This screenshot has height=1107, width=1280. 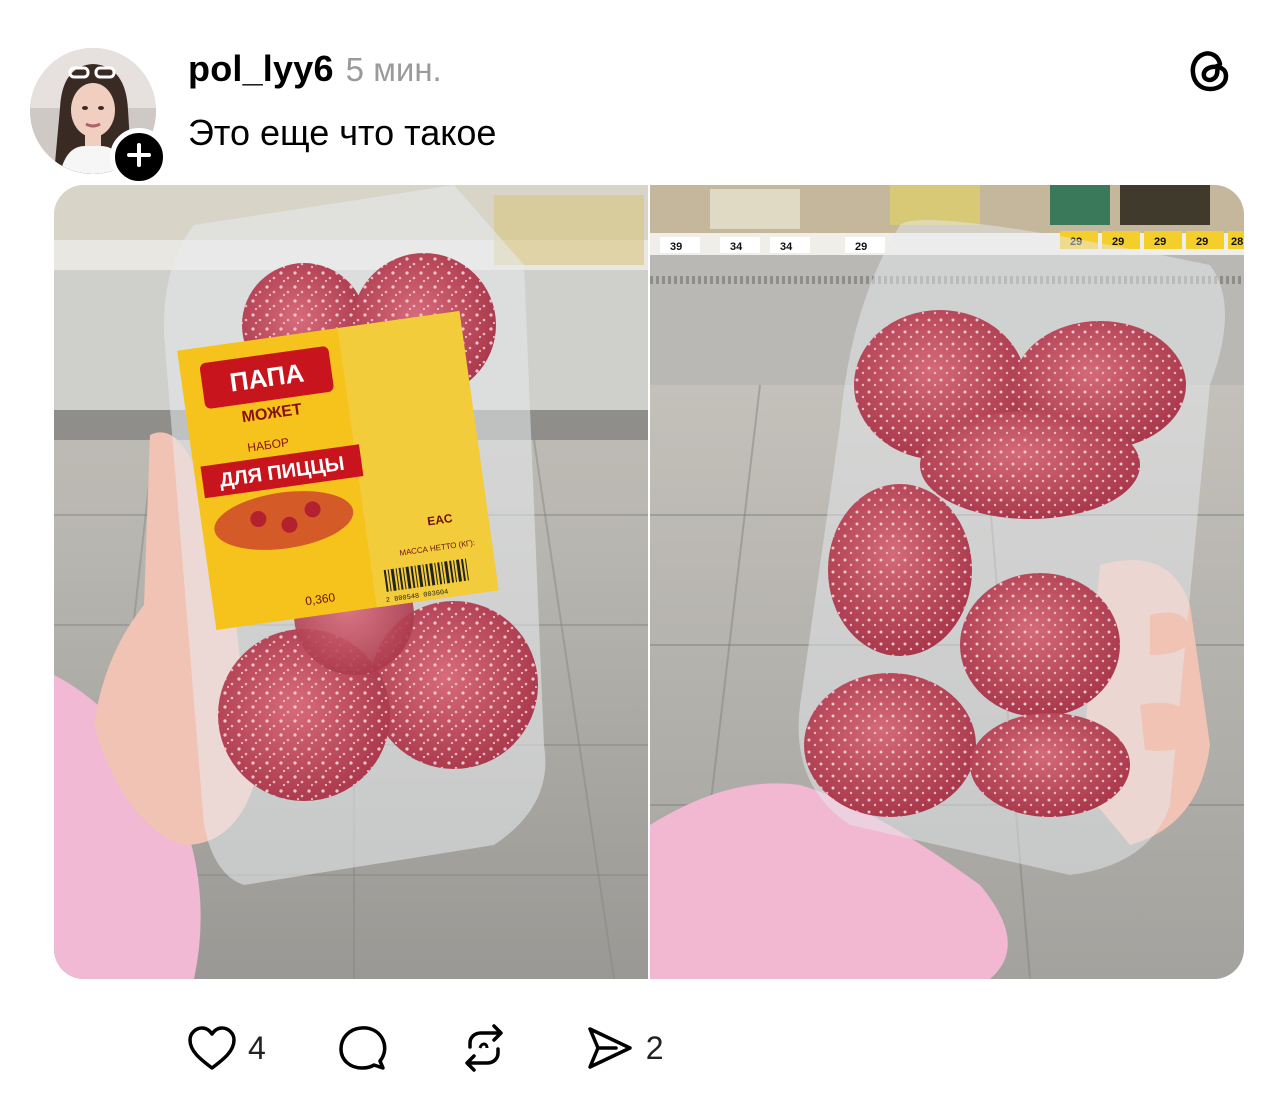 What do you see at coordinates (261, 69) in the screenshot?
I see `username: pol_lyy6` at bounding box center [261, 69].